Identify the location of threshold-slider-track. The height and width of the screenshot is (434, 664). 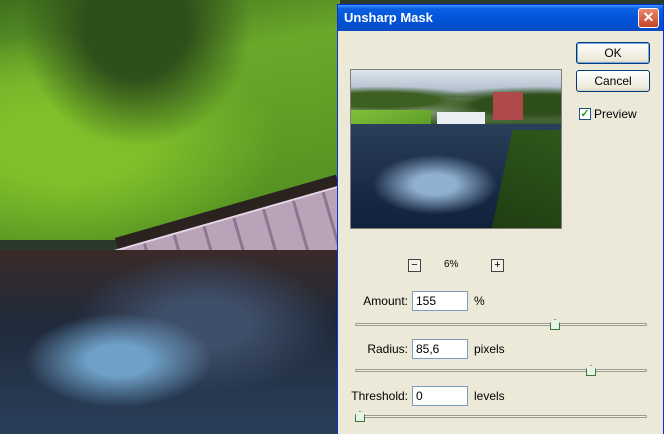
(501, 416).